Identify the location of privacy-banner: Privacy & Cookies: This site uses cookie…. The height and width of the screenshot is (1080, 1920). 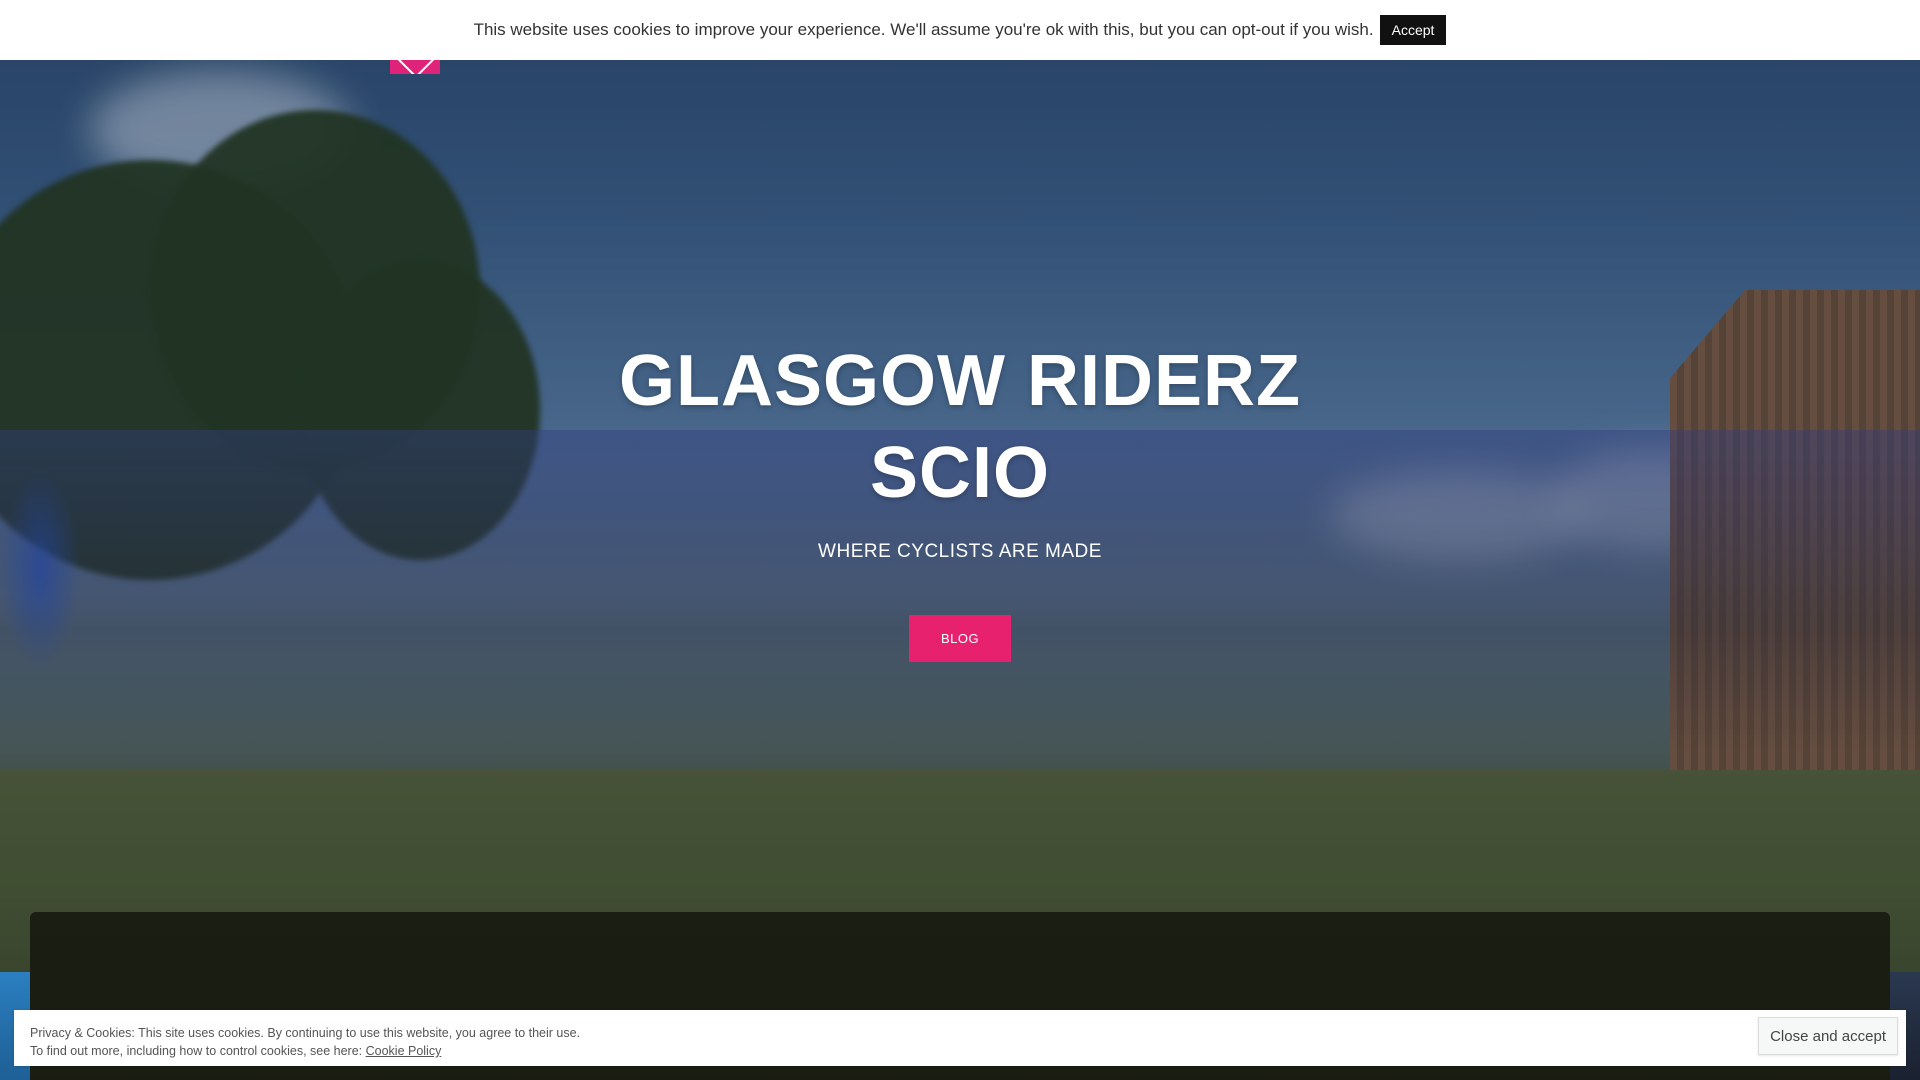
(960, 1038).